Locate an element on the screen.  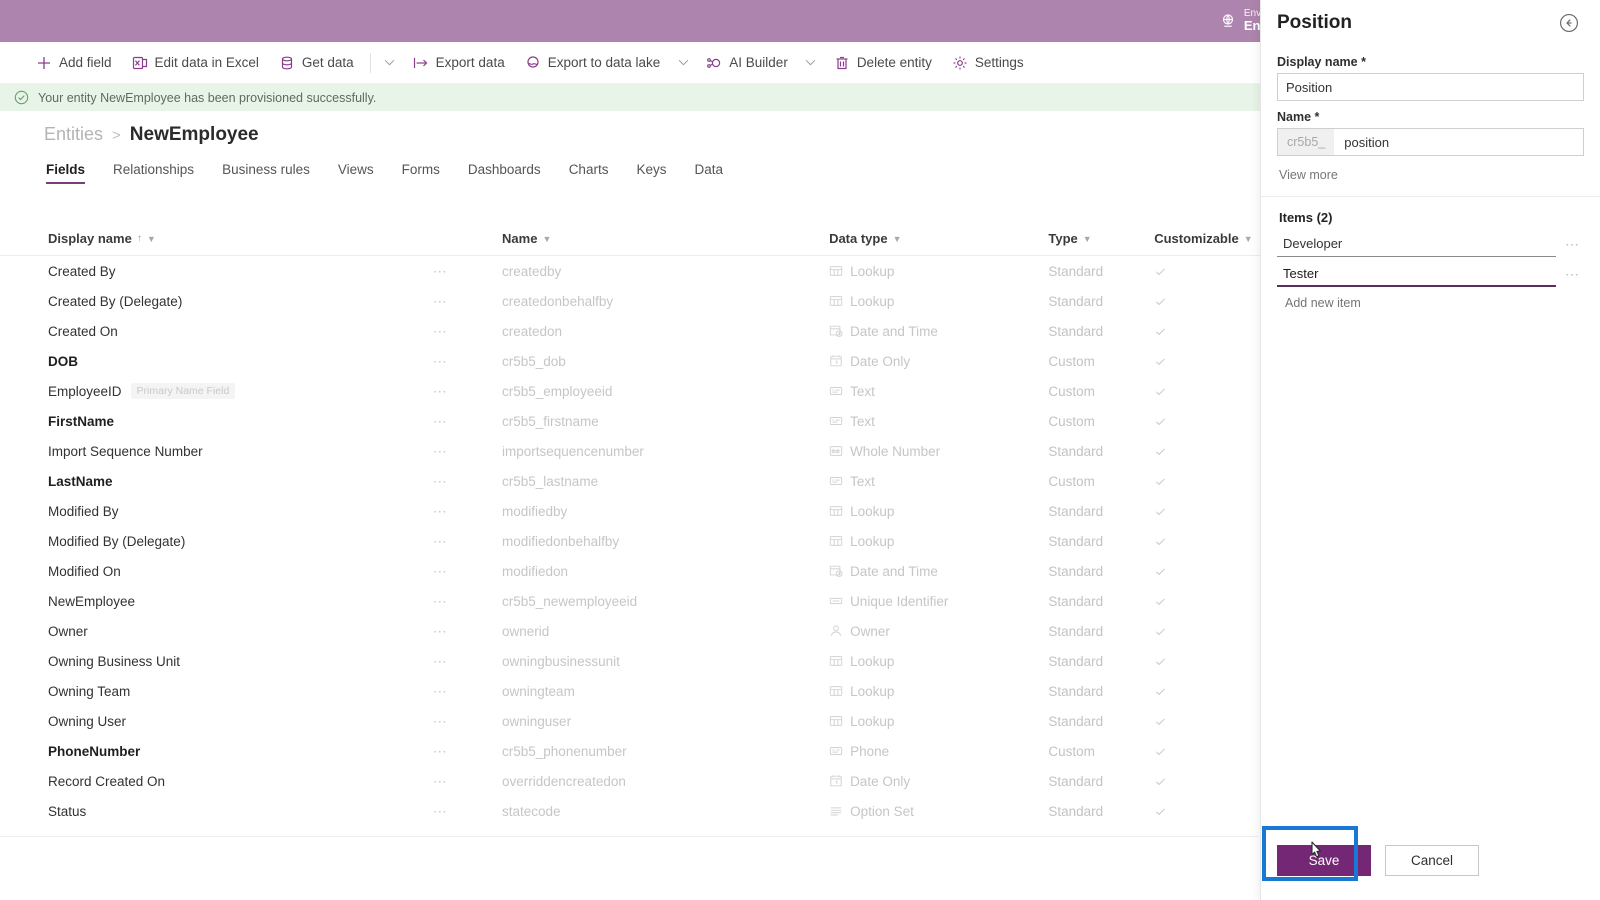
cell-display-name: Modified By is located at coordinates (240, 511).